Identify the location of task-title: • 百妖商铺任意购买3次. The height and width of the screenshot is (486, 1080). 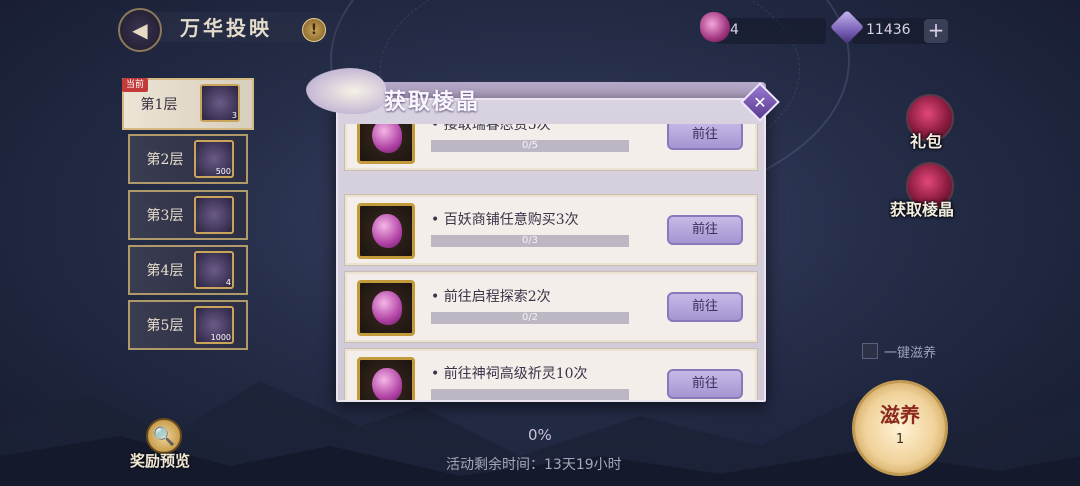
(505, 220).